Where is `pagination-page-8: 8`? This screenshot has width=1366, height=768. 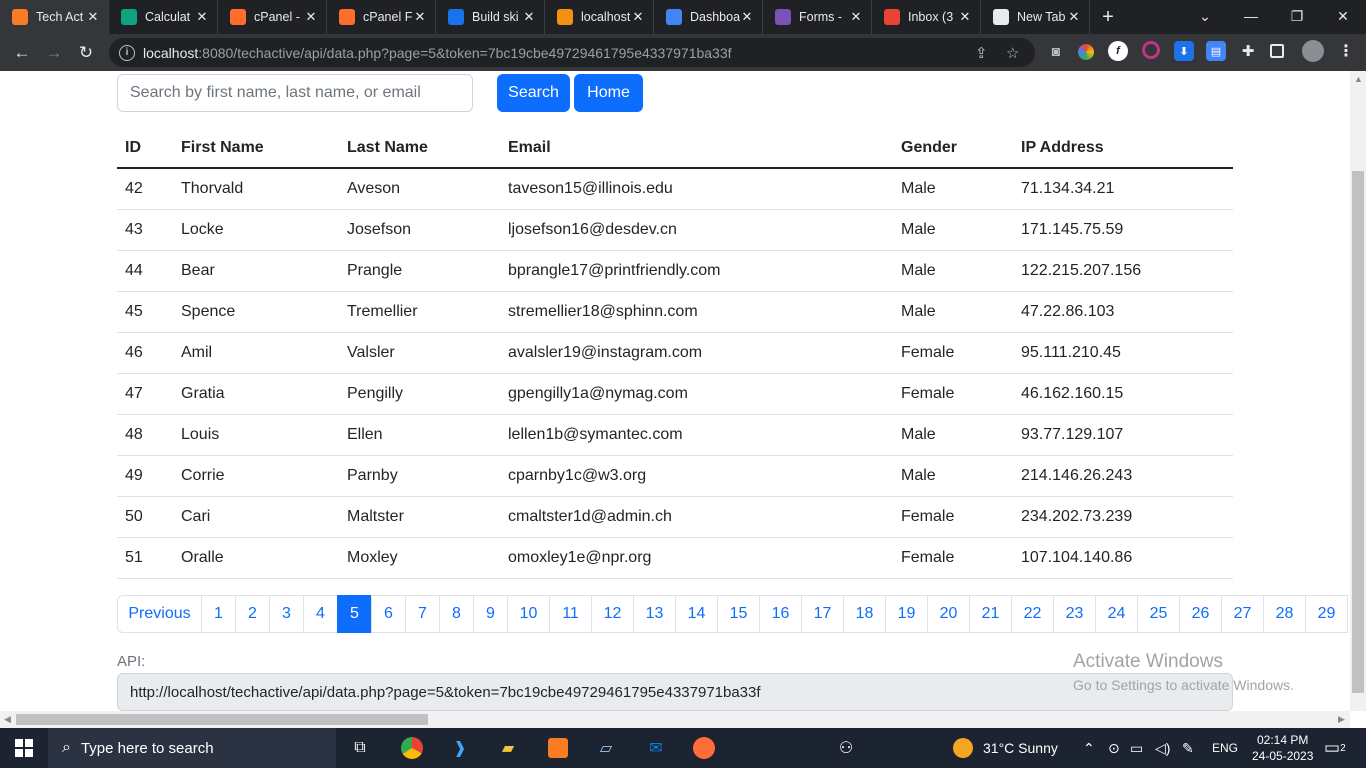
pagination-page-8: 8 is located at coordinates (456, 614).